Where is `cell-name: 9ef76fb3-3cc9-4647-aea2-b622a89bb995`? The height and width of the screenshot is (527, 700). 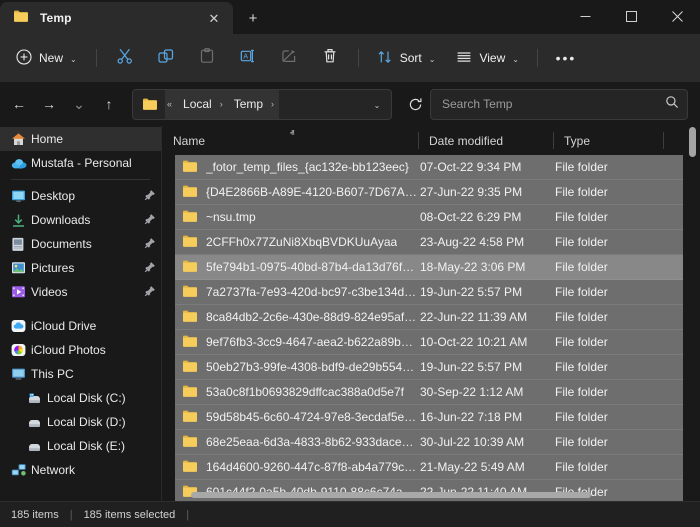 cell-name: 9ef76fb3-3cc9-4647-aea2-b622a89bb995 is located at coordinates (296, 342).